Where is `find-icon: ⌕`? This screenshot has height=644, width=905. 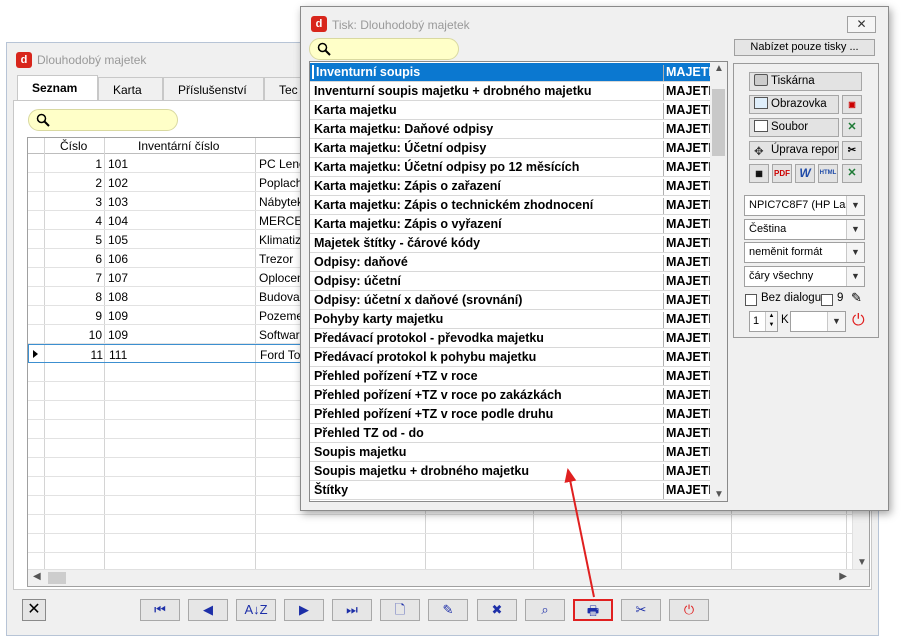
find-icon: ⌕ is located at coordinates (545, 609).